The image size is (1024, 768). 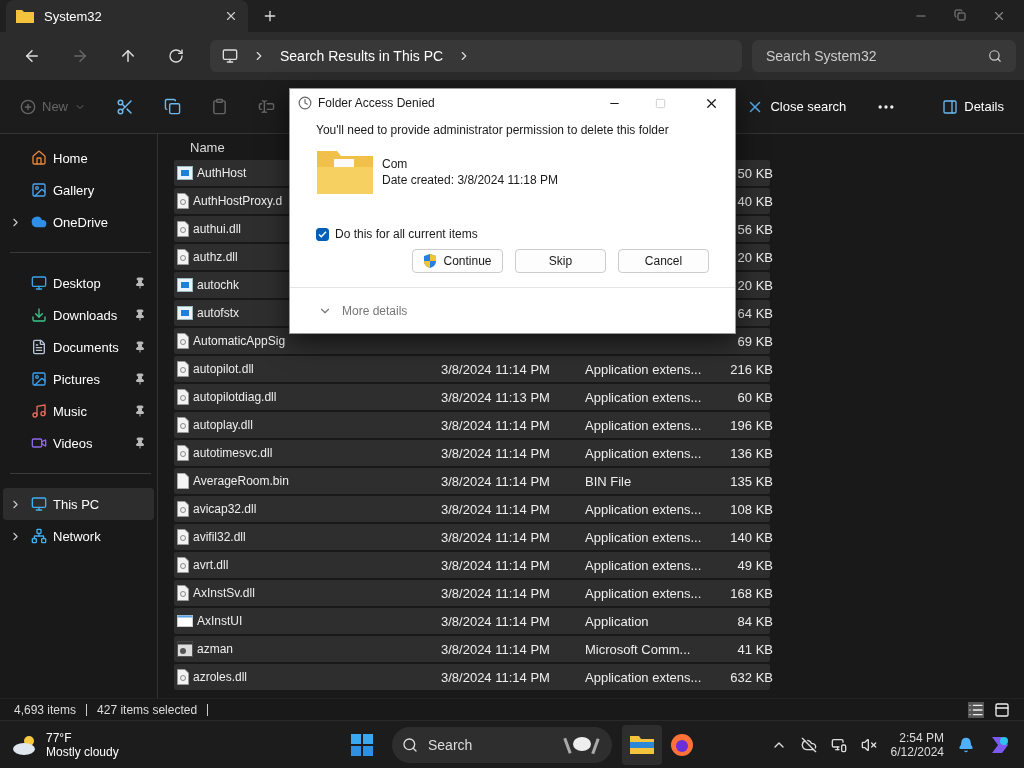 What do you see at coordinates (270, 16) in the screenshot?
I see `new-tab-icon` at bounding box center [270, 16].